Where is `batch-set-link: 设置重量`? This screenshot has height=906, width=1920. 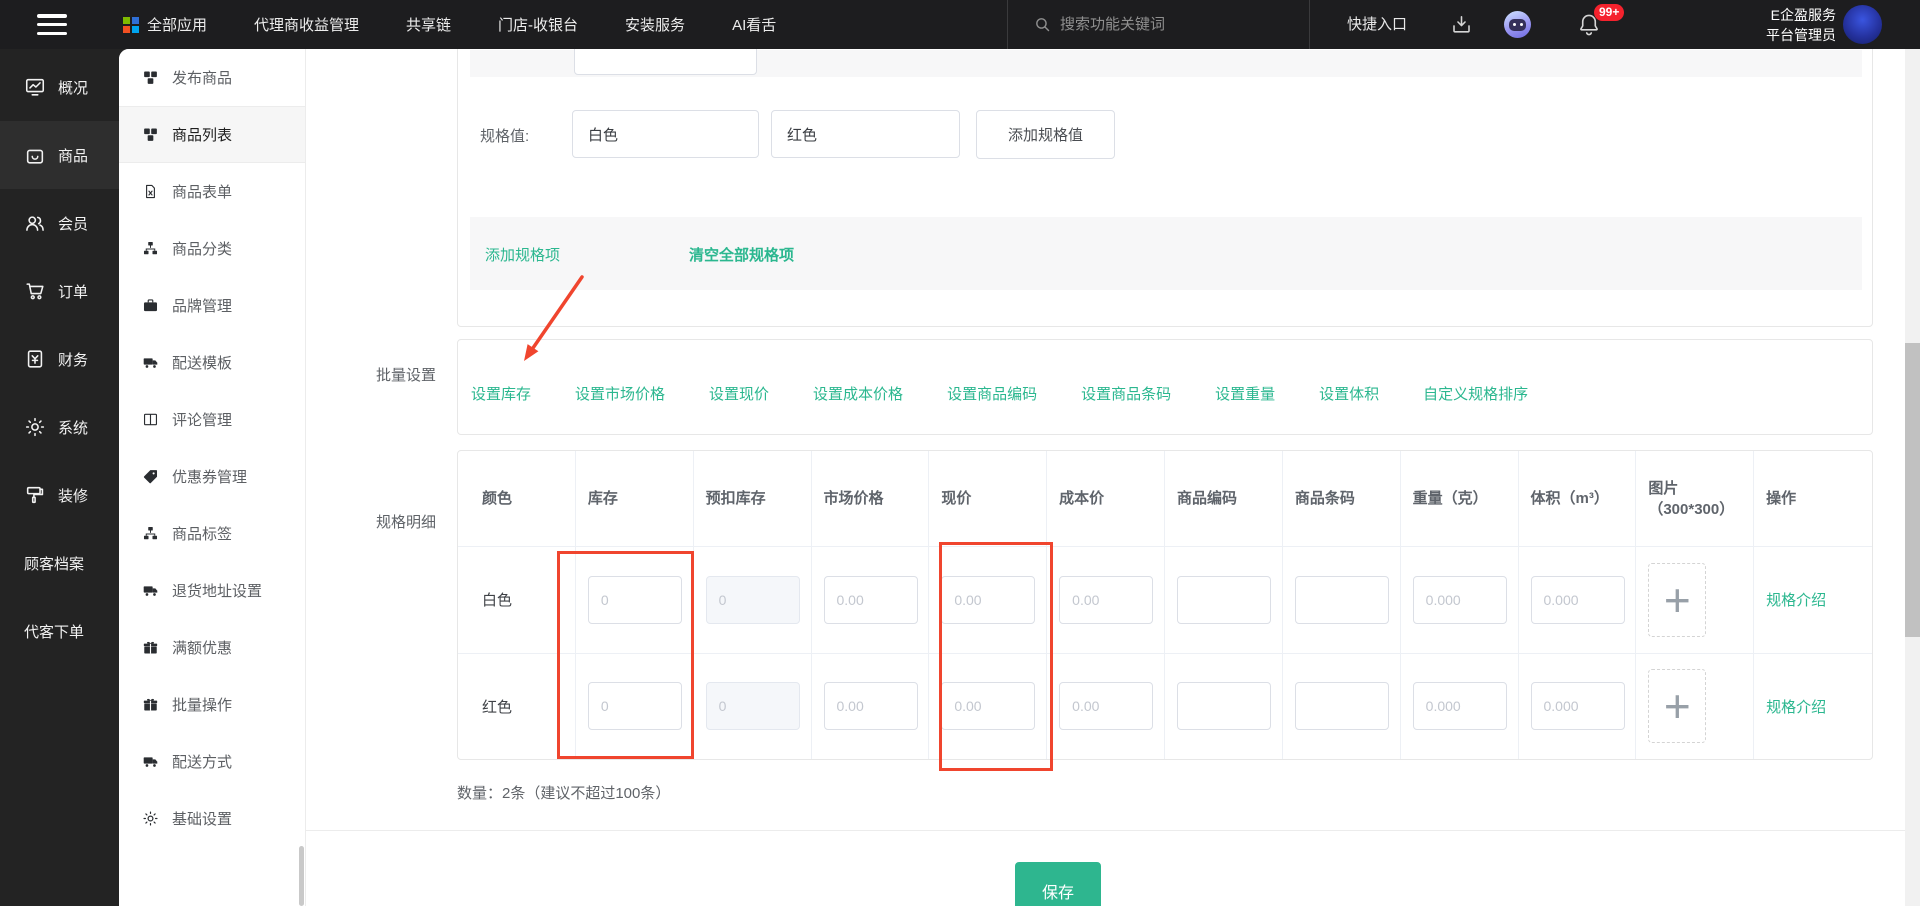 batch-set-link: 设置重量 is located at coordinates (1245, 393).